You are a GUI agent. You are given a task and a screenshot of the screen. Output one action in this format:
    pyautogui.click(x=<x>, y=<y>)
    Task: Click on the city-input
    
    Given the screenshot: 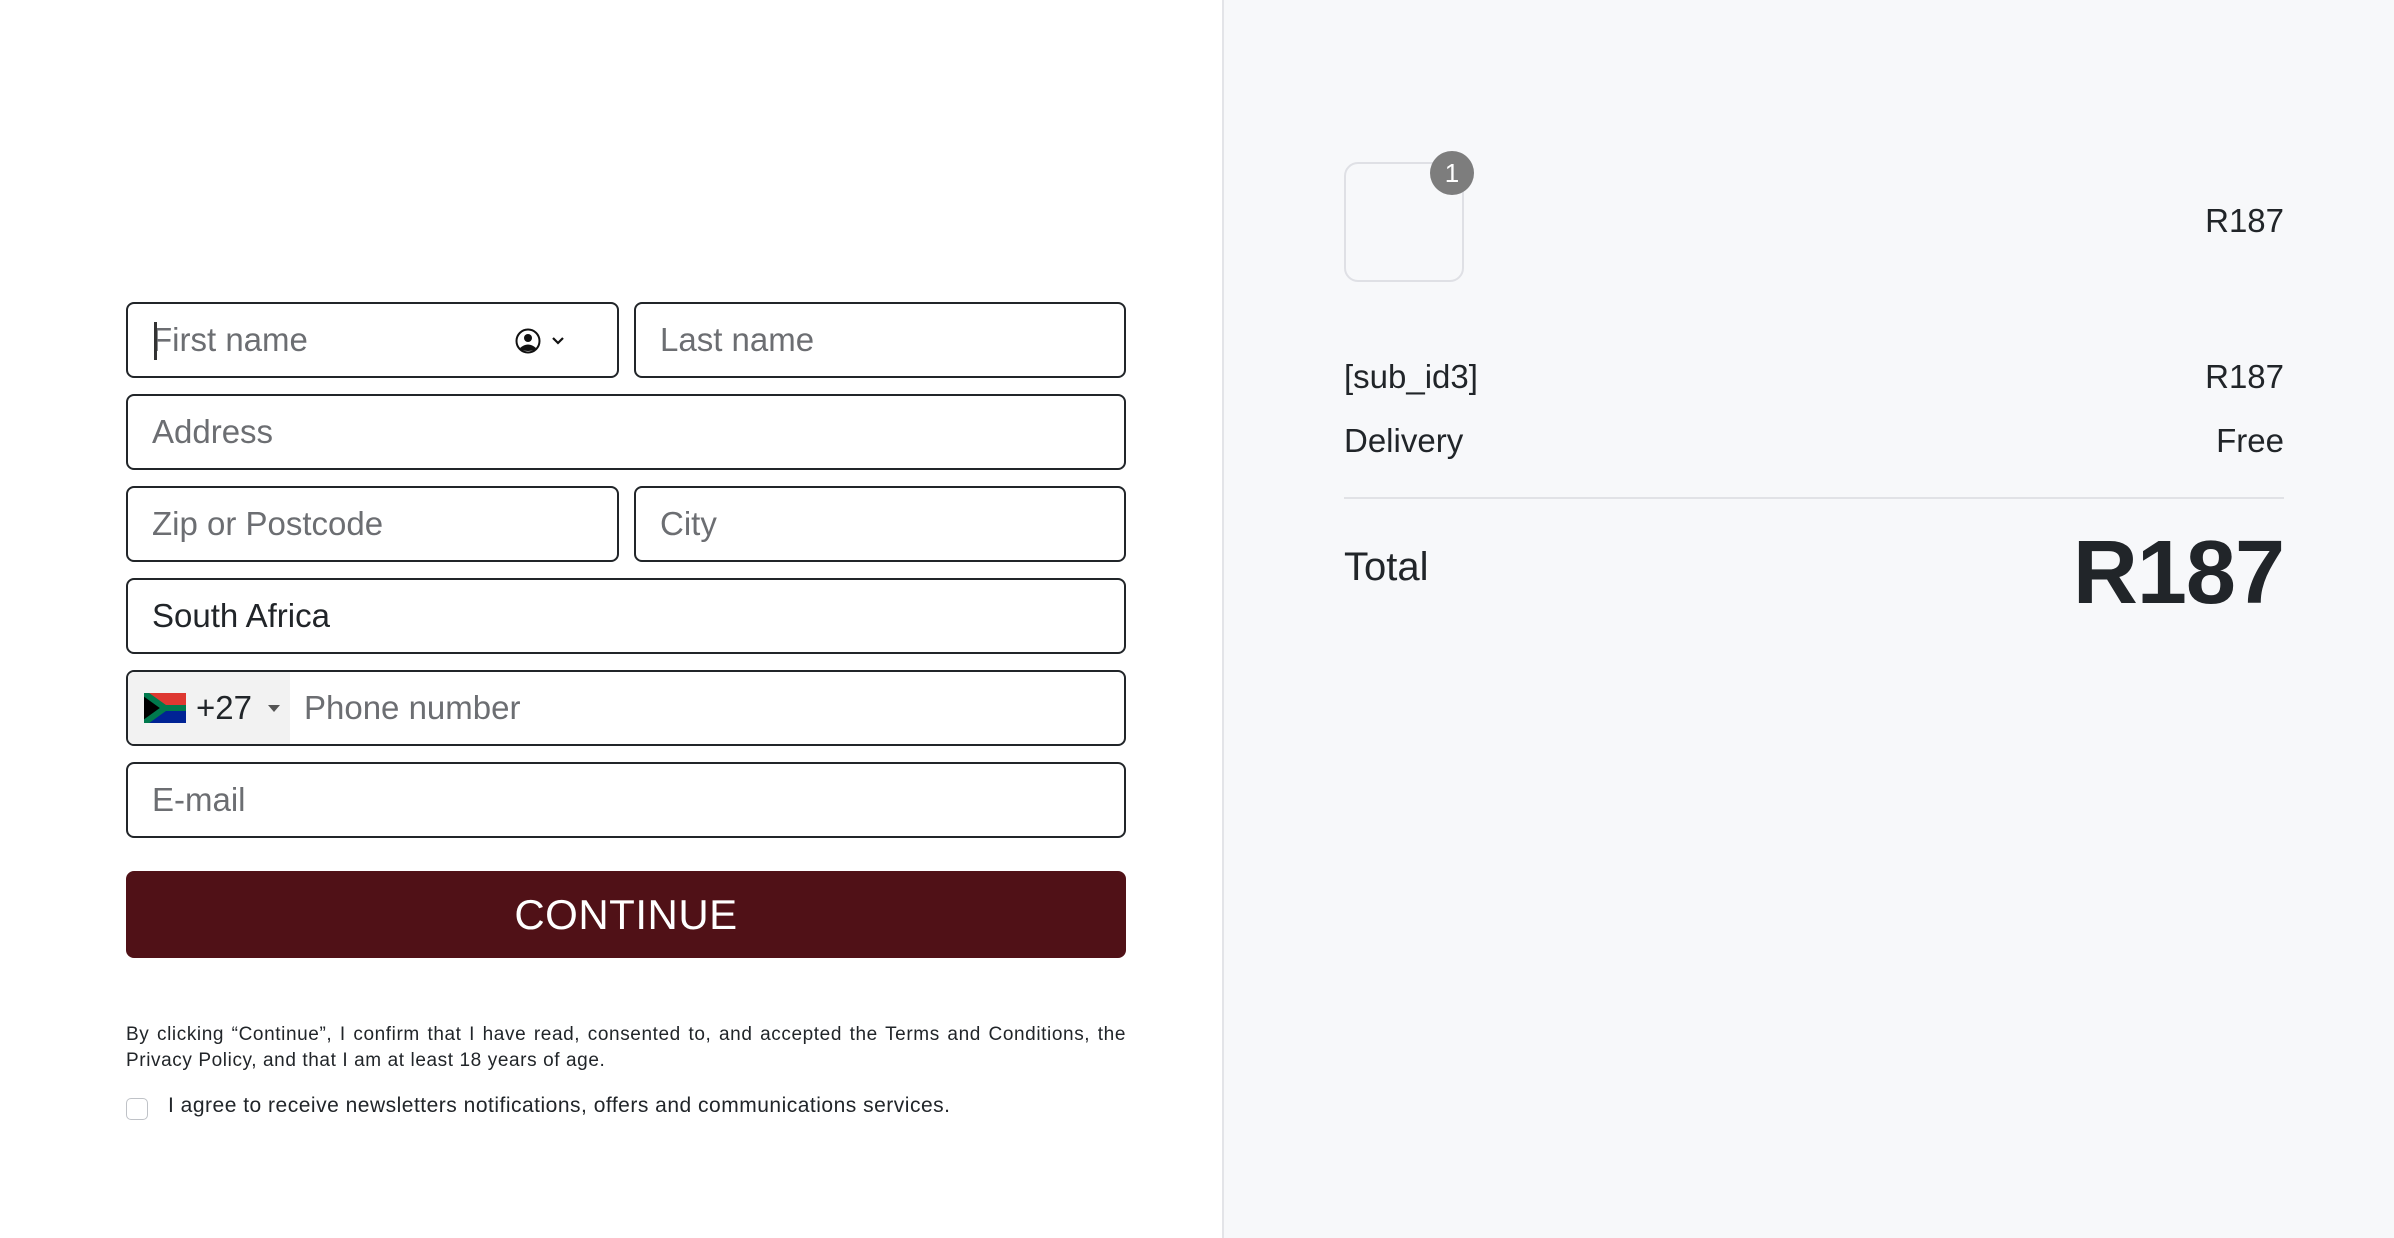 What is the action you would take?
    pyautogui.click(x=880, y=524)
    